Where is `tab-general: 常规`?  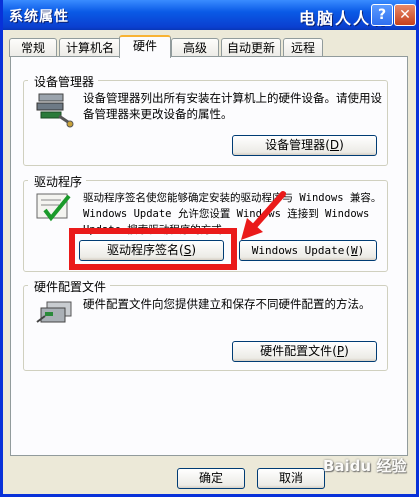 tab-general: 常规 is located at coordinates (33, 47).